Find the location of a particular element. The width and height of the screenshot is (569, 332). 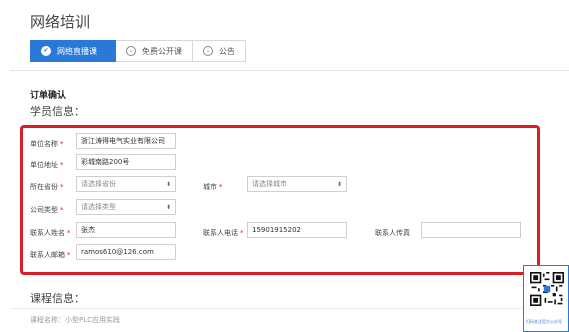

course-info-heading: 课程信息： is located at coordinates (57, 298).